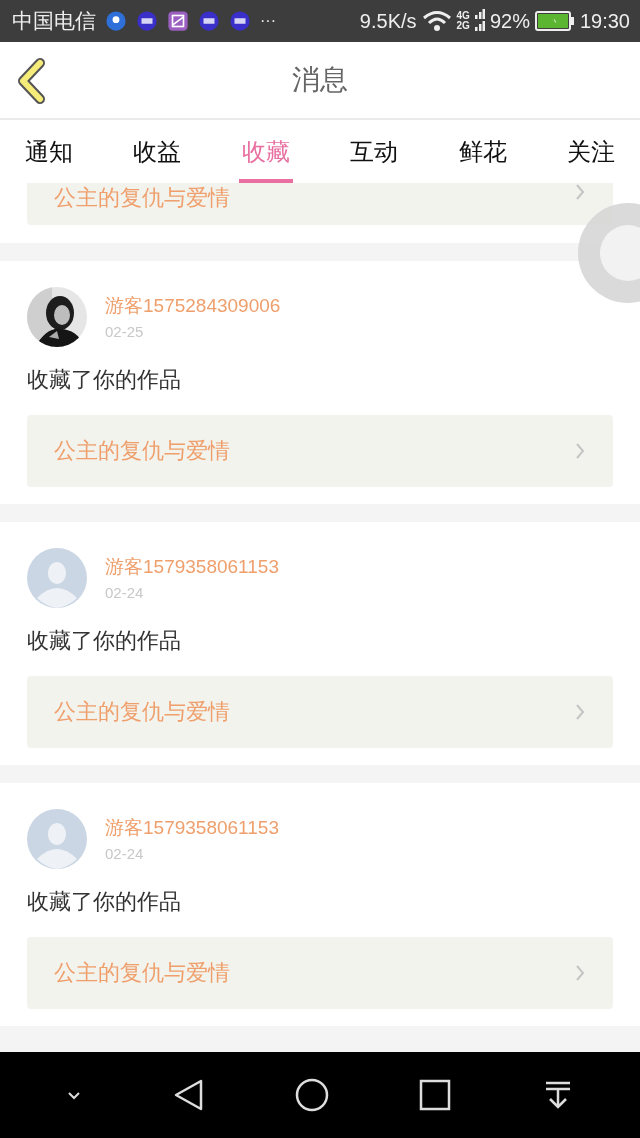 The height and width of the screenshot is (1138, 640). What do you see at coordinates (31, 82) in the screenshot?
I see `back-button` at bounding box center [31, 82].